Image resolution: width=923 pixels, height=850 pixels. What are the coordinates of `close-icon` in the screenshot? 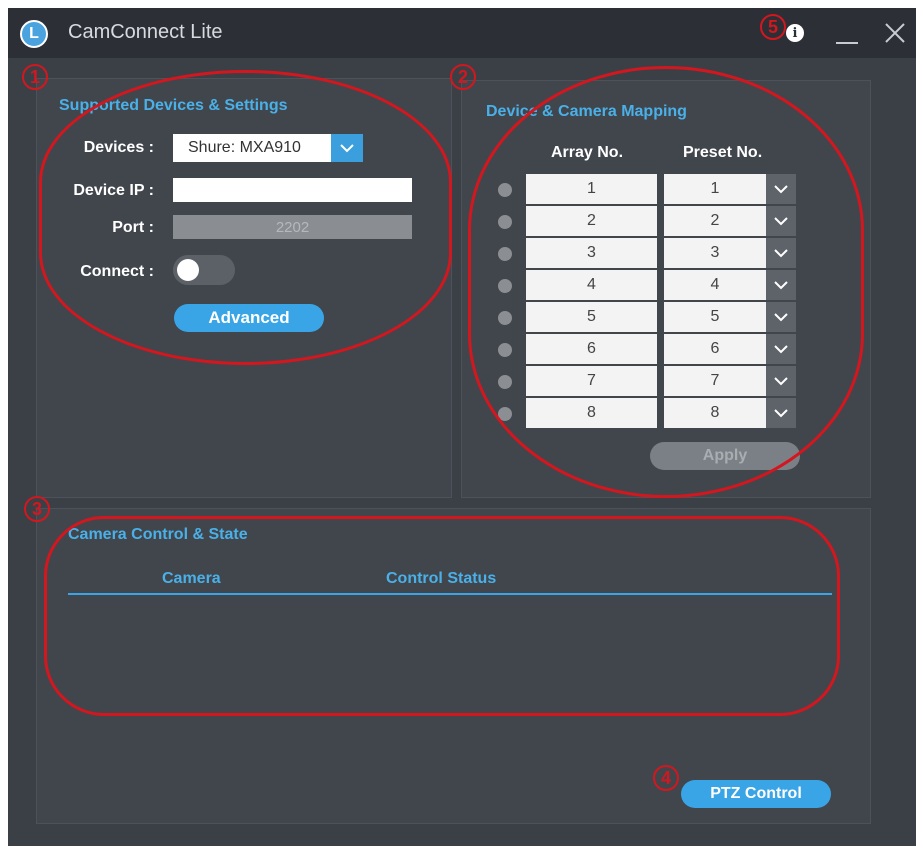 It's located at (895, 33).